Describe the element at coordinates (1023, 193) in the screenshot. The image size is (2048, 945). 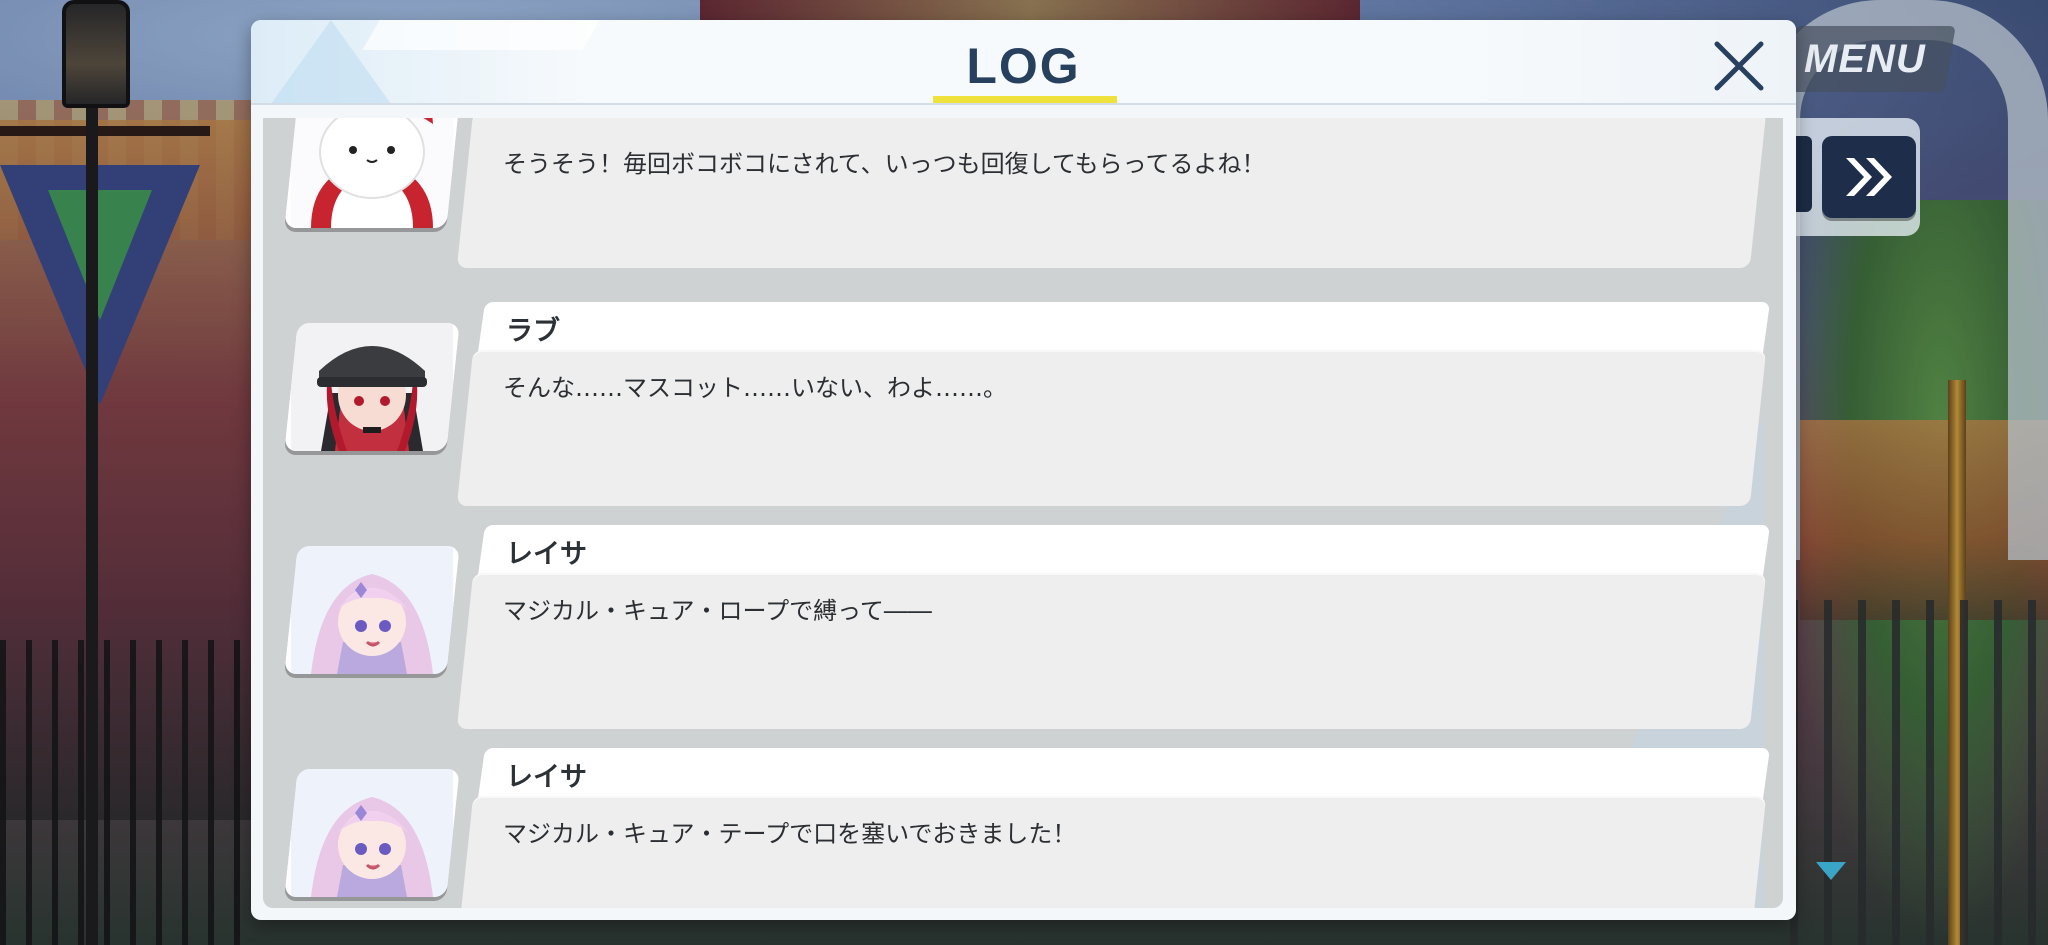
I see `log-entry: そうそう！毎回ボコボコにされて、いっつも回復してもらってるよね！` at that location.